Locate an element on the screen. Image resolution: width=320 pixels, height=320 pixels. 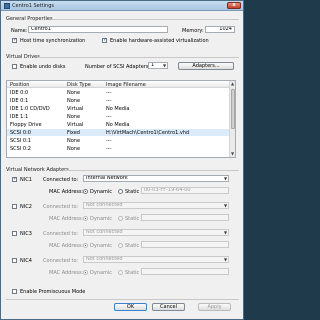
memory-field: 1024 is located at coordinates (220, 29).